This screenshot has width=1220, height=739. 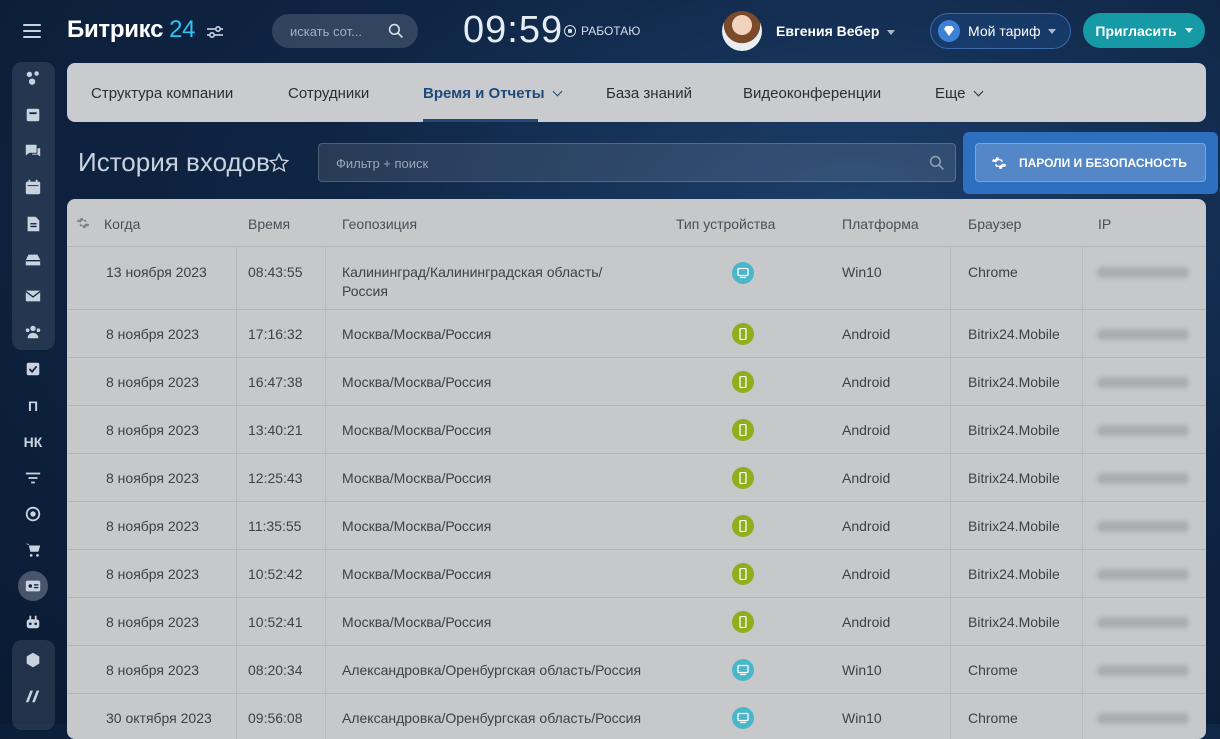 What do you see at coordinates (275, 574) in the screenshot?
I see `cell-time: 10:52:42` at bounding box center [275, 574].